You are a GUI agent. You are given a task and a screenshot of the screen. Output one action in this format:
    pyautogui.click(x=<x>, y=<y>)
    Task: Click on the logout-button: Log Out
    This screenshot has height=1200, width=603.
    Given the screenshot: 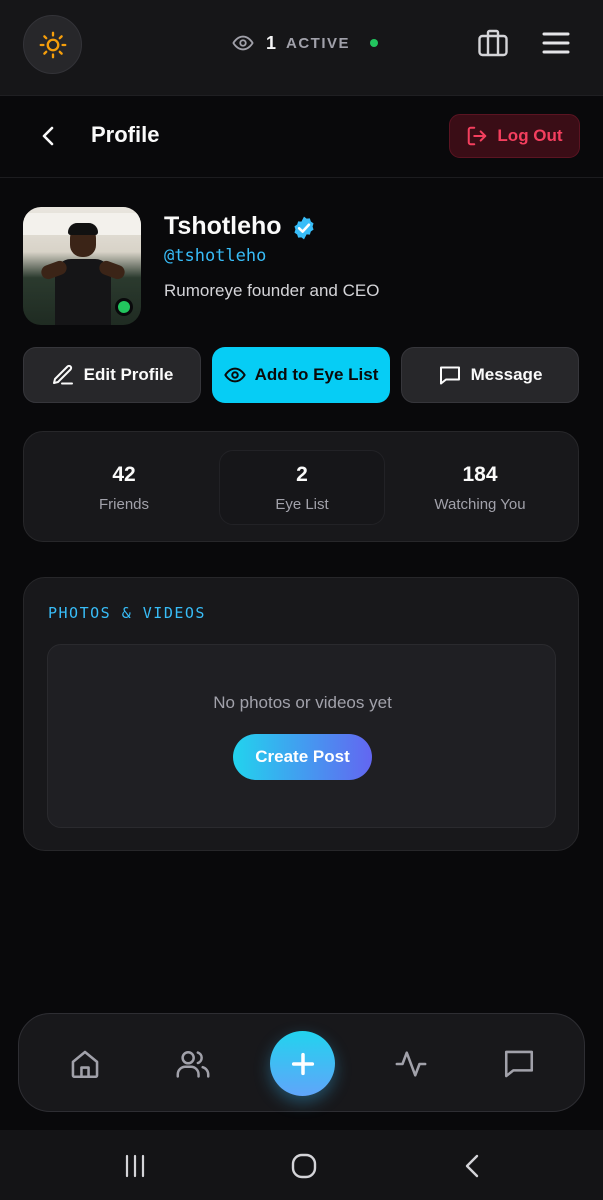 What is the action you would take?
    pyautogui.click(x=514, y=136)
    